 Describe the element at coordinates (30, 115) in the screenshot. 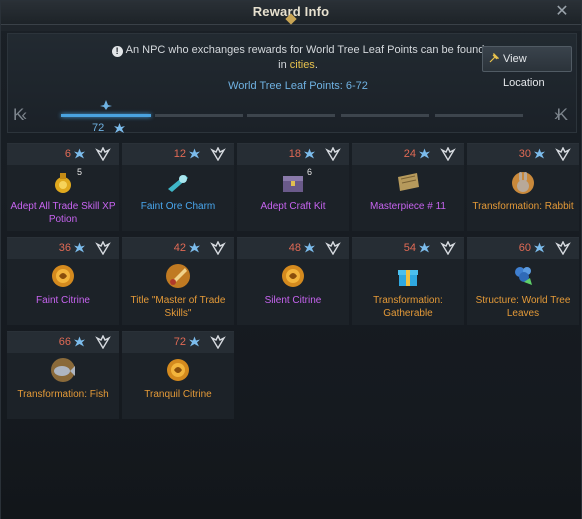

I see `nav-first-button: K‹` at that location.